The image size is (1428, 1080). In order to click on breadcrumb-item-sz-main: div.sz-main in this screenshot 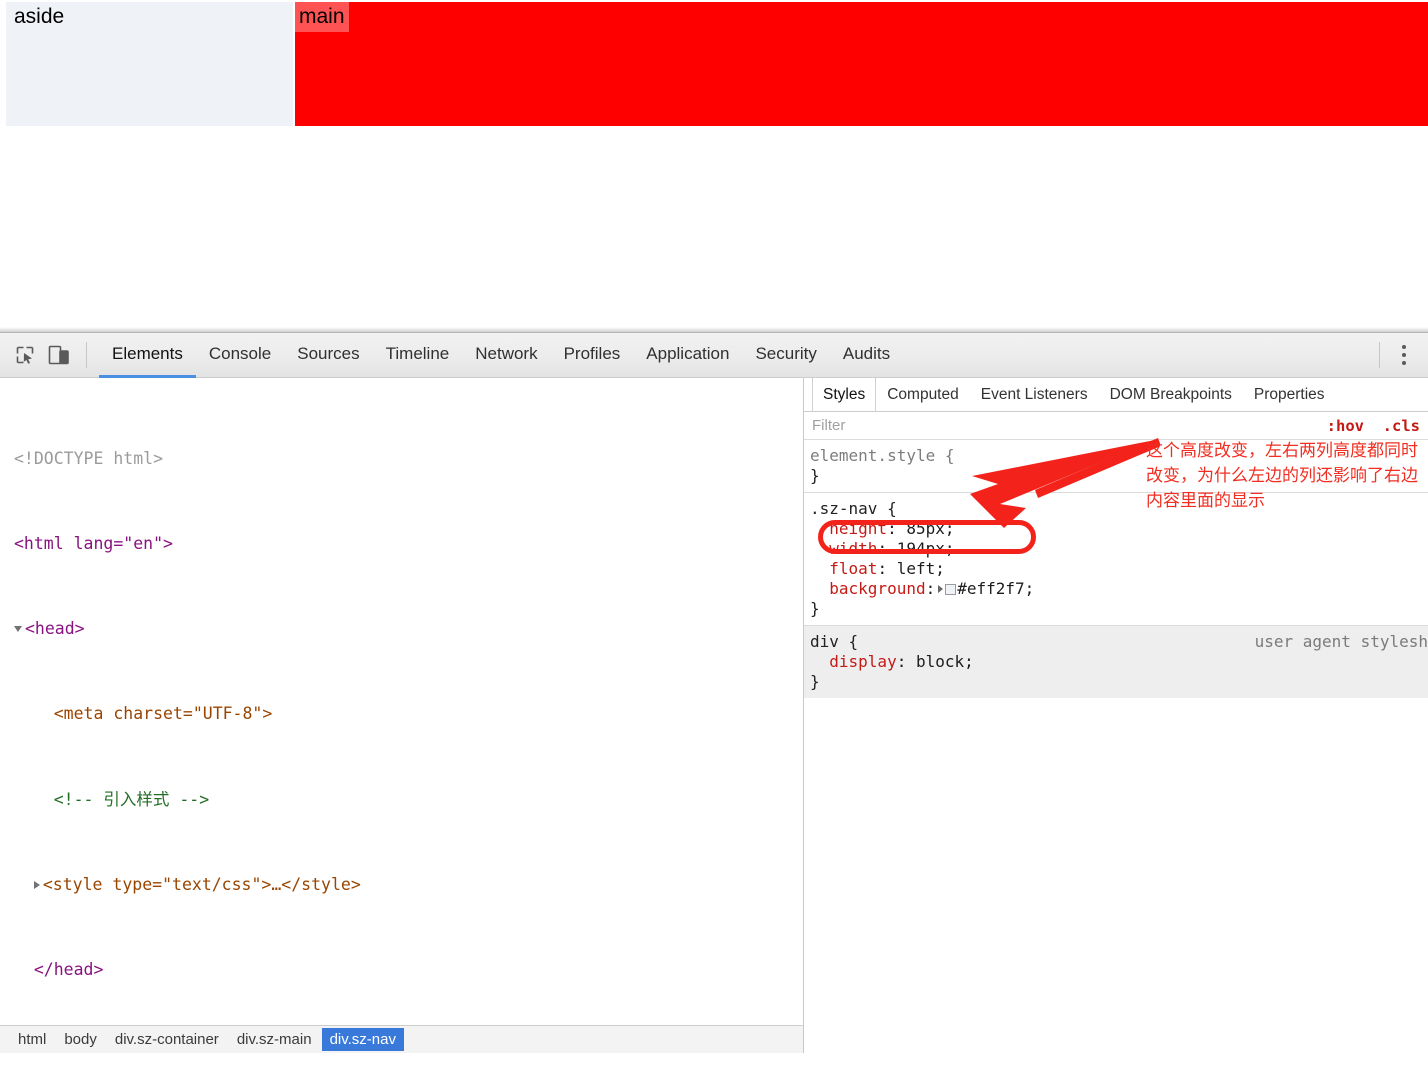, I will do `click(274, 1039)`.